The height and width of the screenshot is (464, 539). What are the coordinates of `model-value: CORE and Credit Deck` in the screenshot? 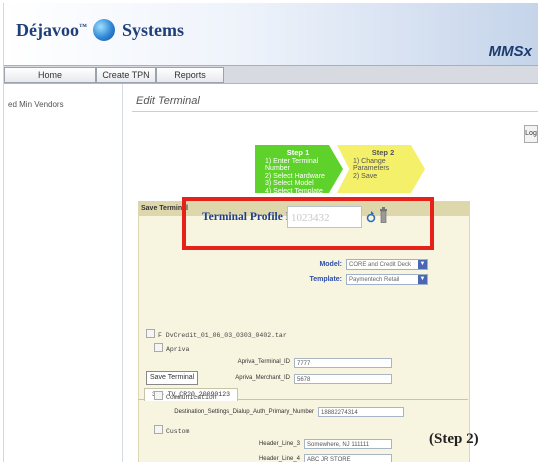 It's located at (380, 265).